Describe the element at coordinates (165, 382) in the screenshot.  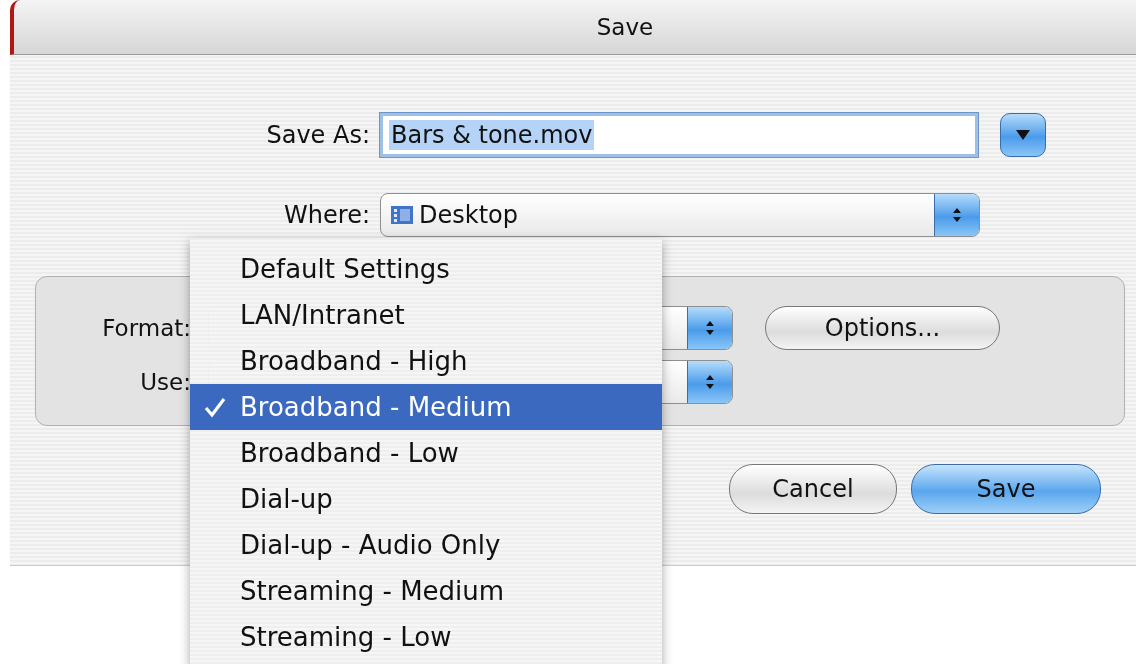
I see `field-label: Use:` at that location.